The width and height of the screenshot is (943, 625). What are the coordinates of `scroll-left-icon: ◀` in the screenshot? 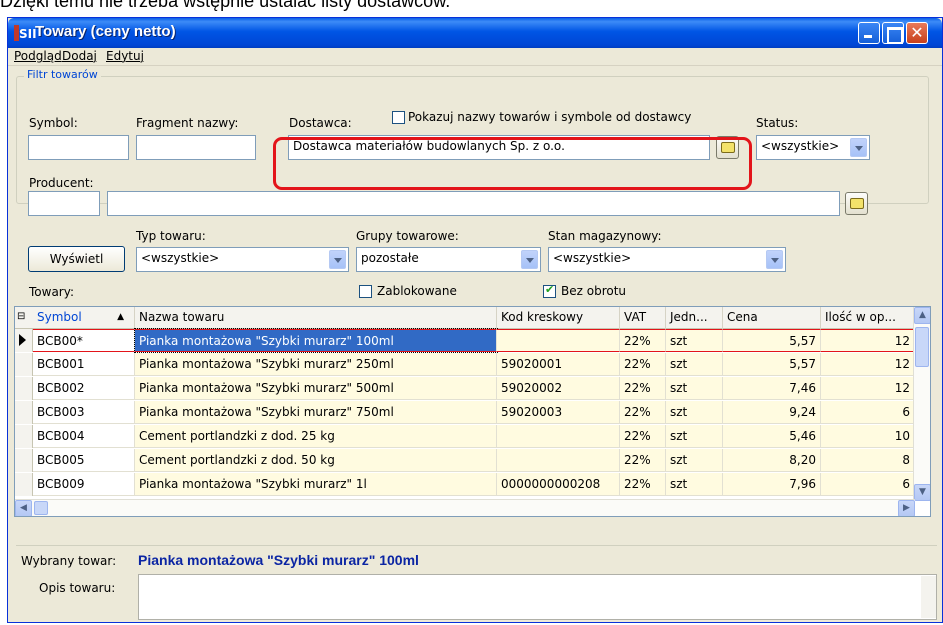 It's located at (23, 508).